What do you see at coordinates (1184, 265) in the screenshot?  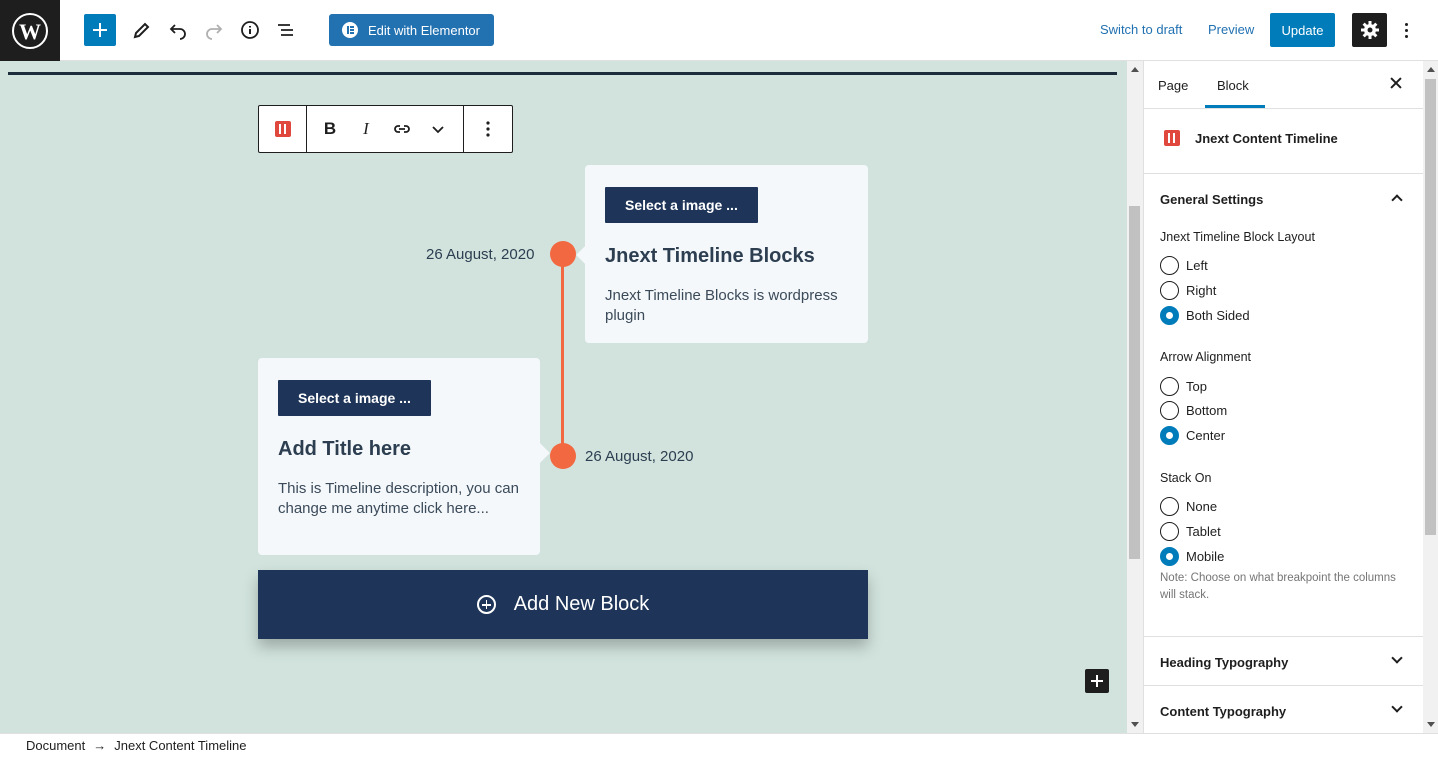 I see `radio-layout-left: Left` at bounding box center [1184, 265].